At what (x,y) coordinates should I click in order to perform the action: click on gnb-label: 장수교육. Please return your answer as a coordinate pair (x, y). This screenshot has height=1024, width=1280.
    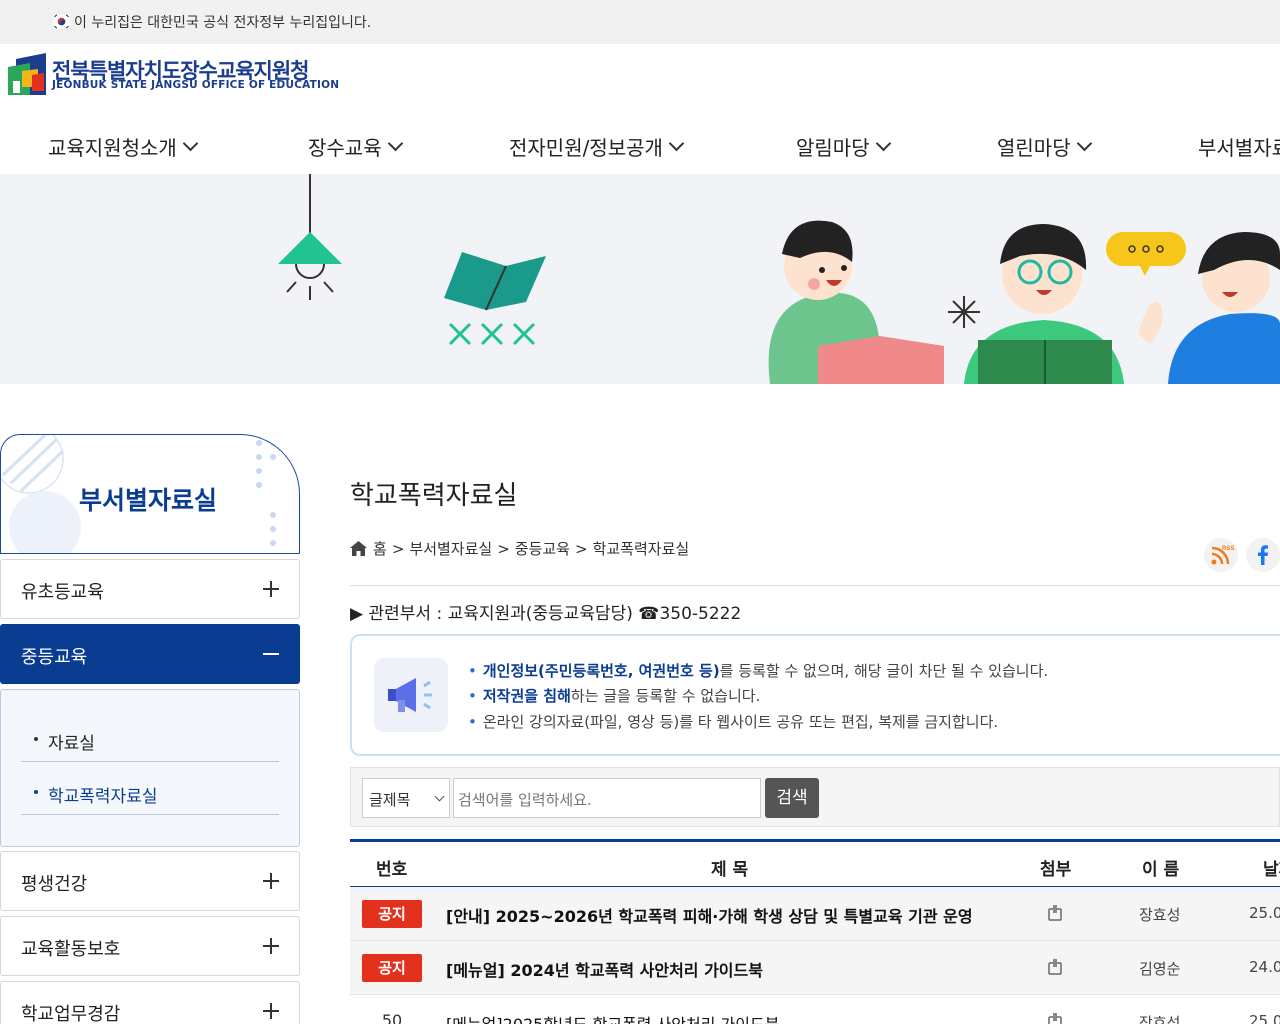
    Looking at the image, I should click on (345, 148).